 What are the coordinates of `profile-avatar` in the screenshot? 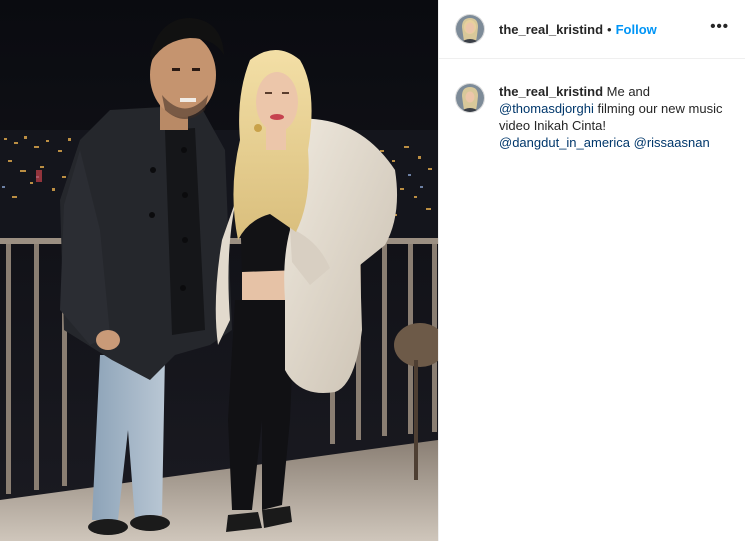 It's located at (470, 29).